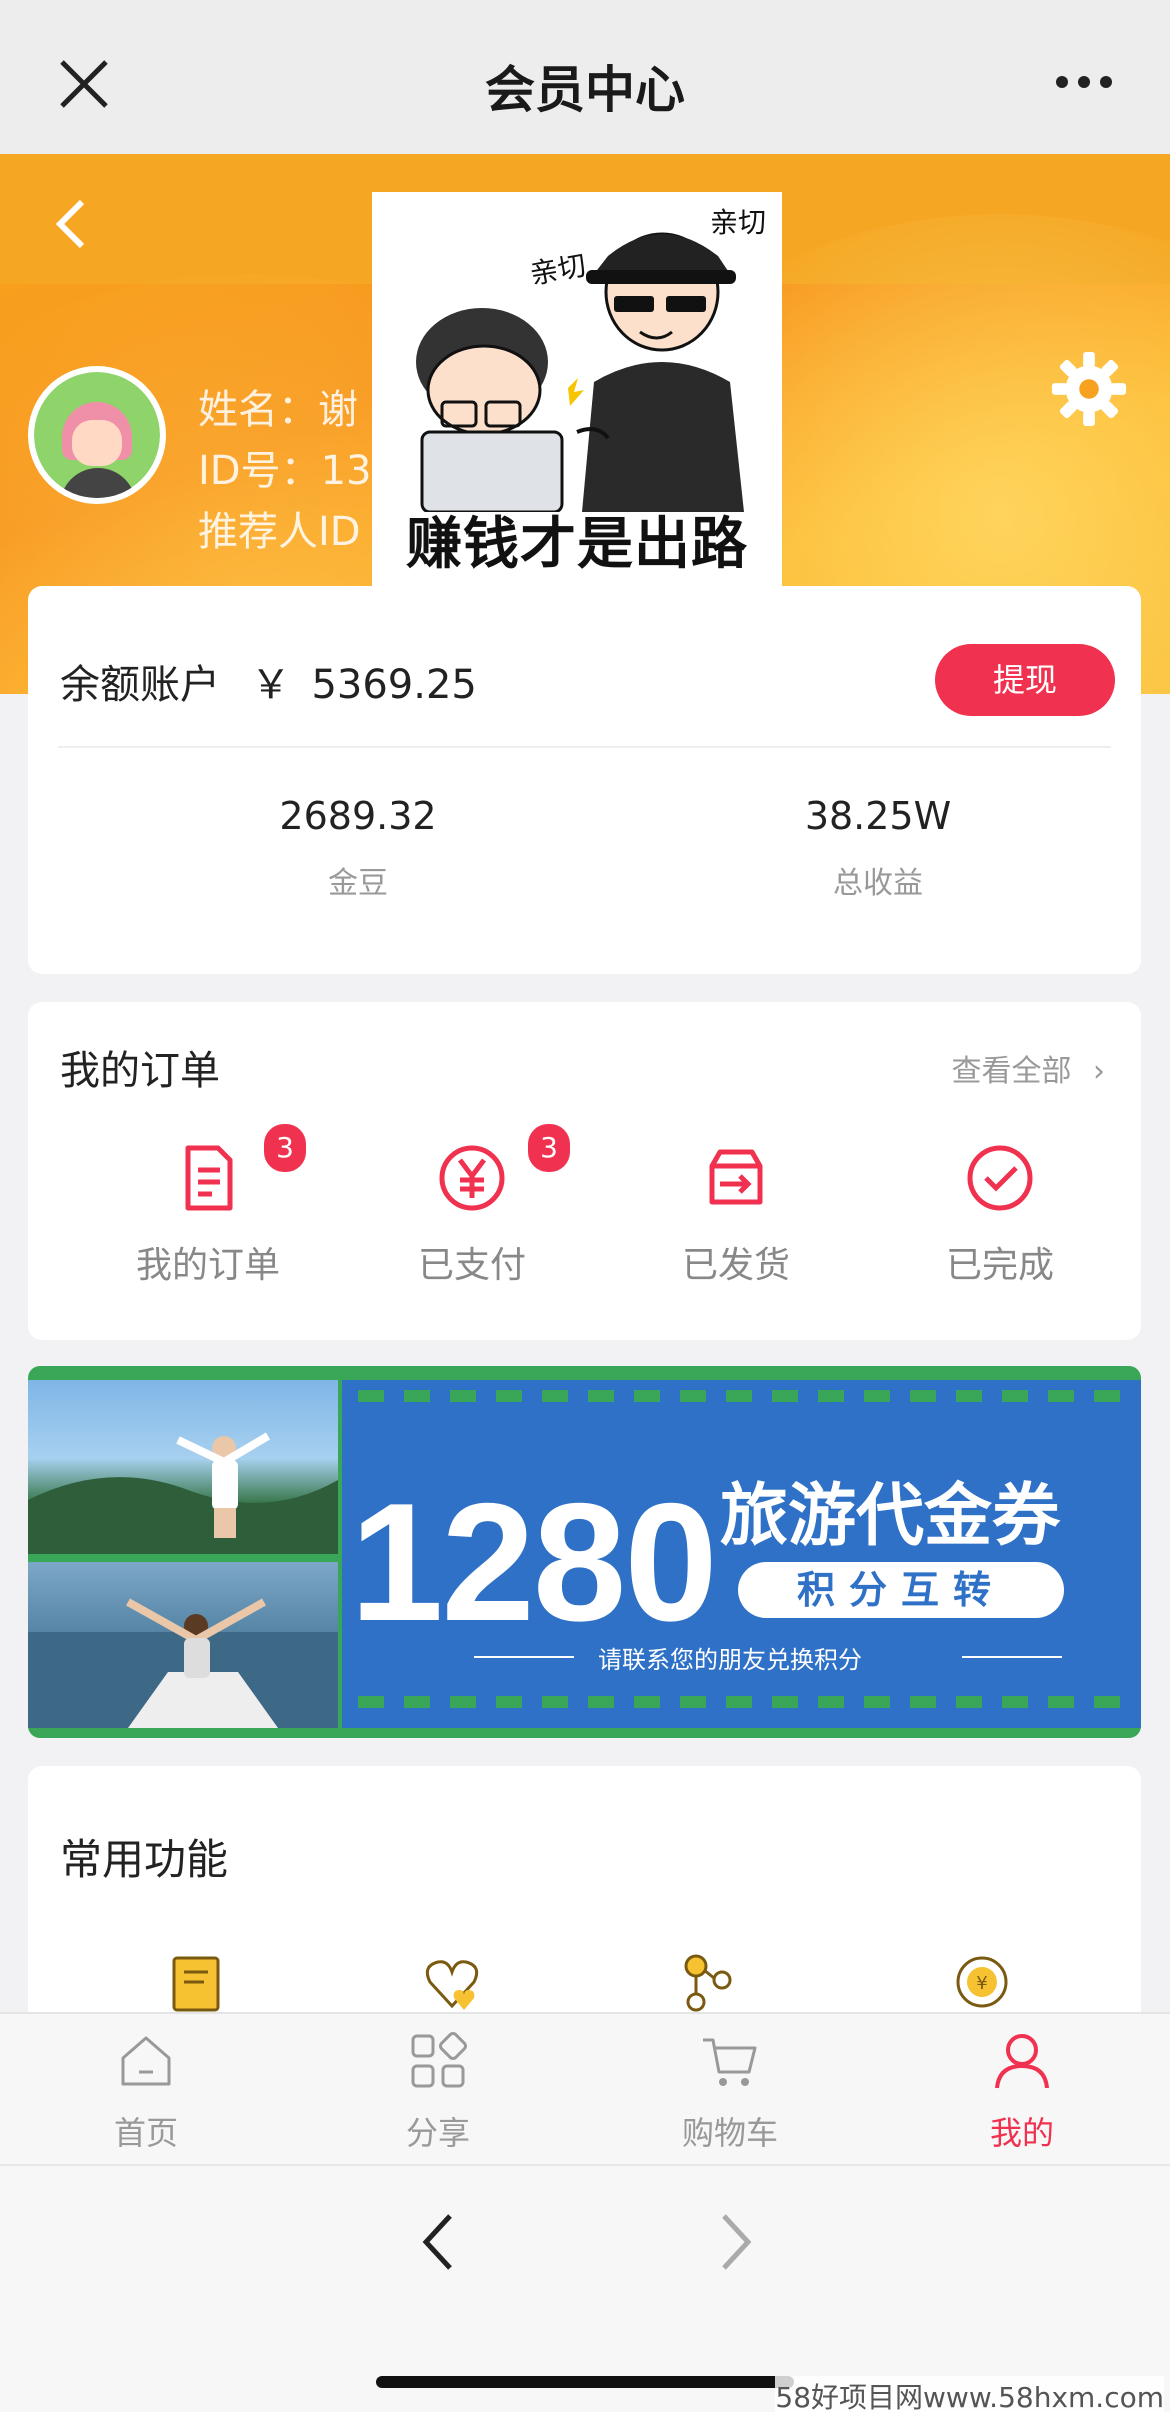 This screenshot has width=1170, height=2412. Describe the element at coordinates (585, 2382) in the screenshot. I see `home-indicator` at that location.